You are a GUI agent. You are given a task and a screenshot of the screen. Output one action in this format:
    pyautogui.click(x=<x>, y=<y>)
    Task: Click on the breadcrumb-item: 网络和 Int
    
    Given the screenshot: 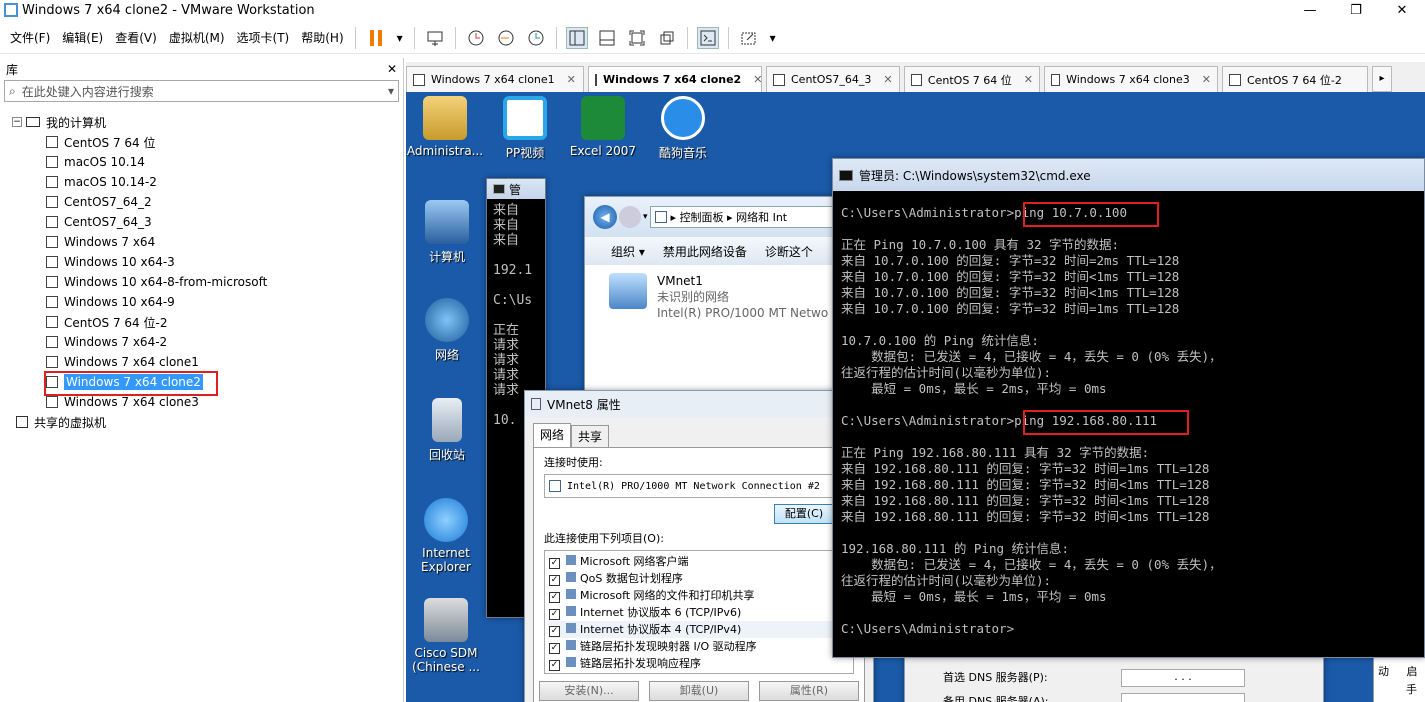 What is the action you would take?
    pyautogui.click(x=761, y=217)
    